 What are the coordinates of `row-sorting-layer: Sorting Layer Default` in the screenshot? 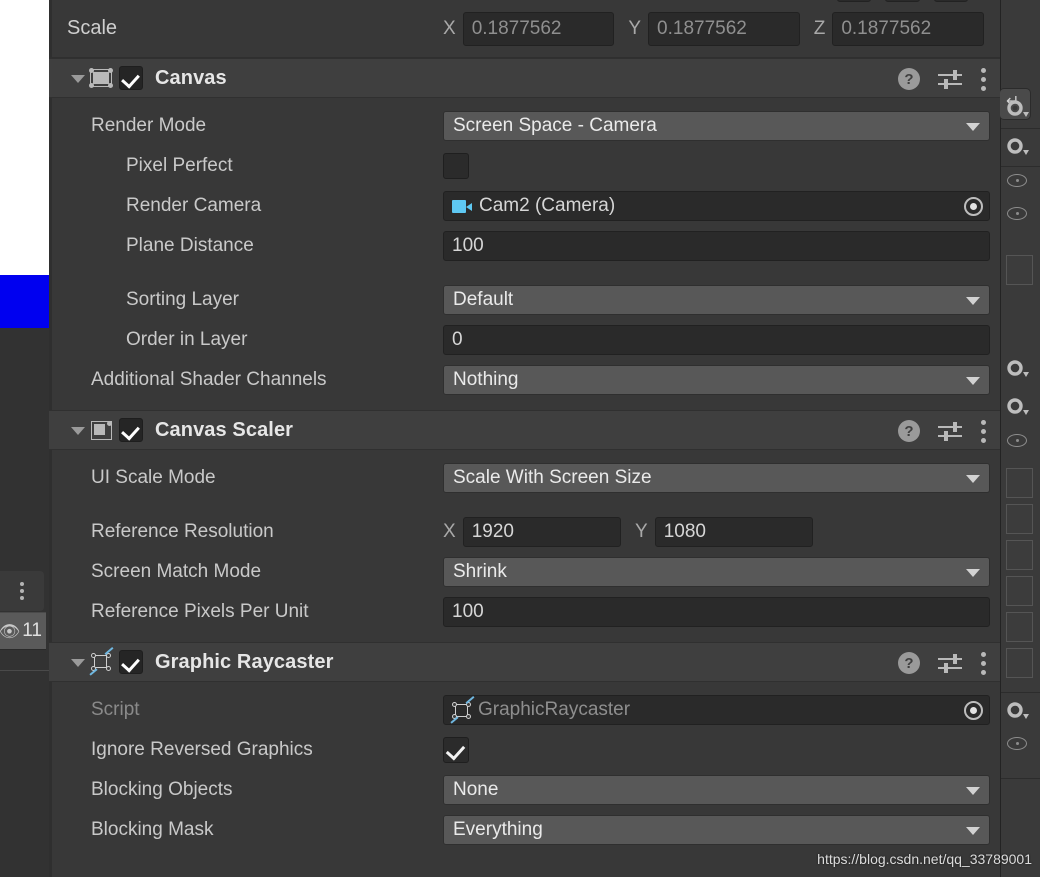 It's located at (524, 300).